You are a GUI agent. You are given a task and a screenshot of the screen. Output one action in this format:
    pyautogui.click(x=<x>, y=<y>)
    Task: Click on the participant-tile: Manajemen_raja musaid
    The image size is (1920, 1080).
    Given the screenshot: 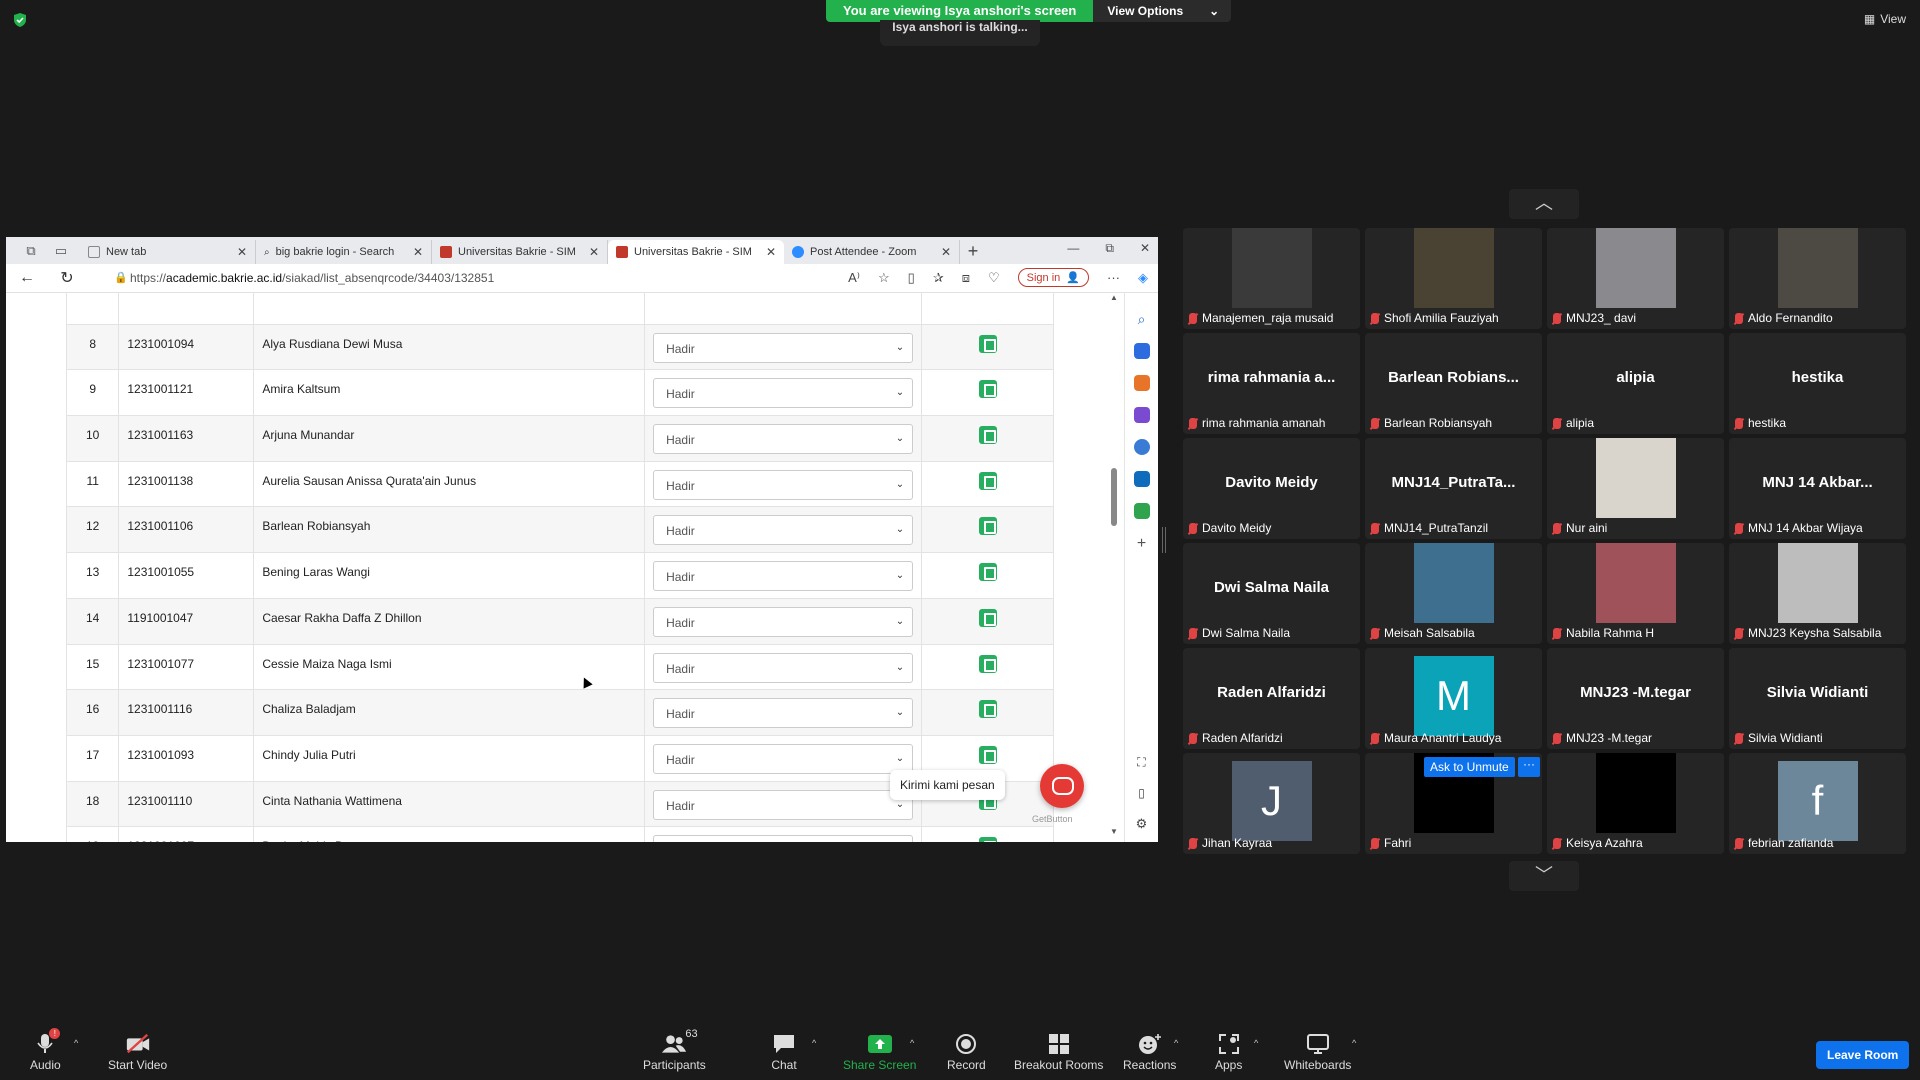 What is the action you would take?
    pyautogui.click(x=1271, y=278)
    